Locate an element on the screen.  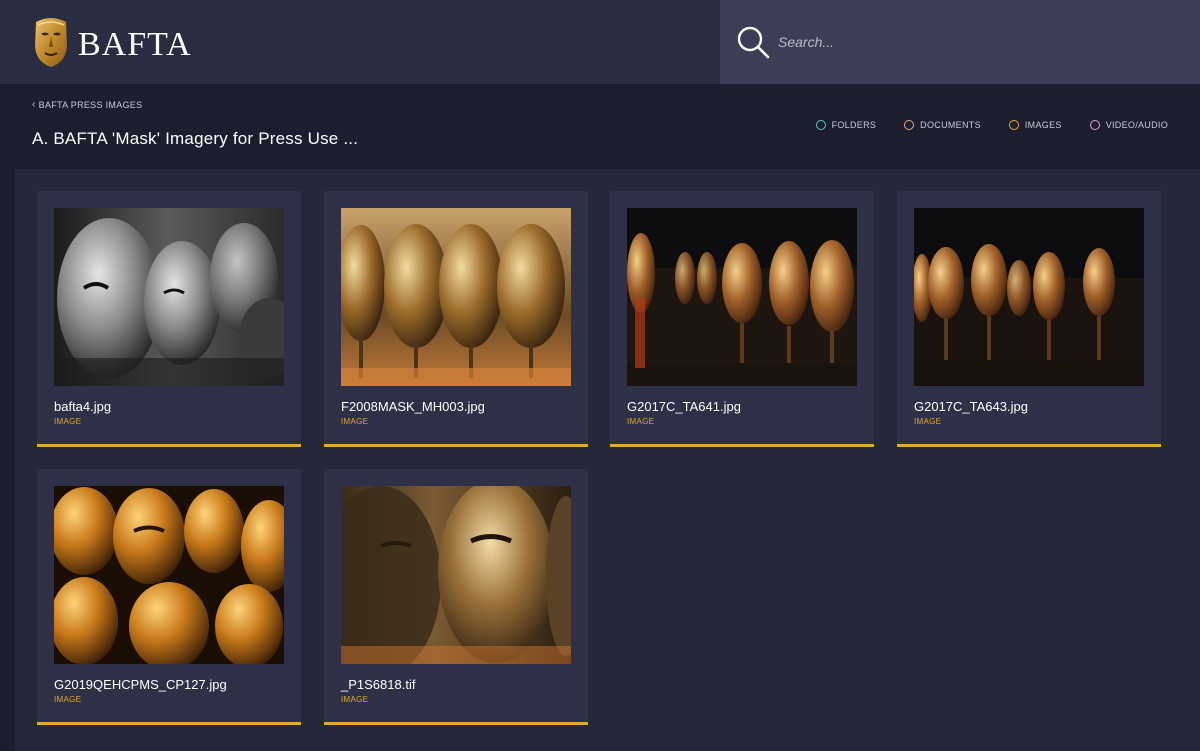
file-card: G2019QEHCPMS_CP127.jpg IMAGE is located at coordinates (169, 597).